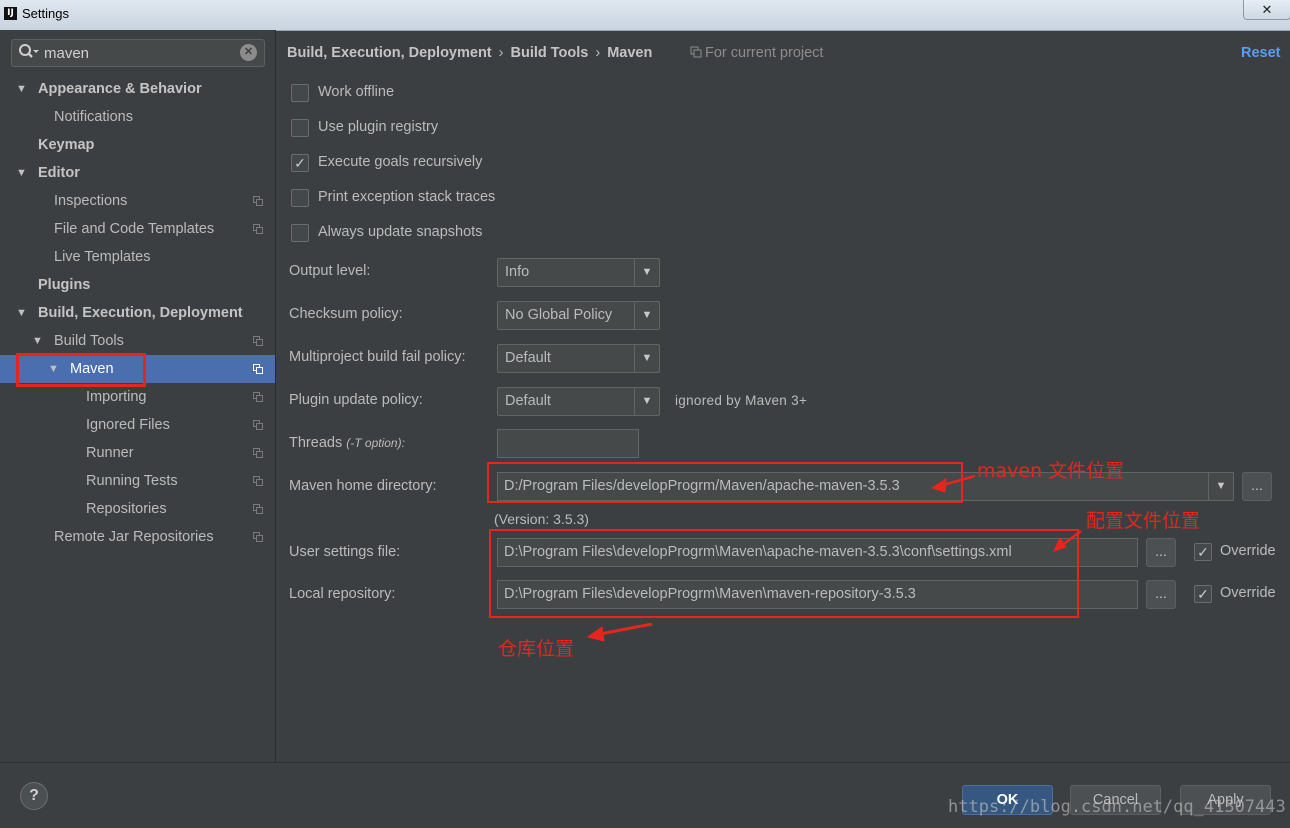 The height and width of the screenshot is (828, 1290). Describe the element at coordinates (34, 796) in the screenshot. I see `help-button: ?` at that location.